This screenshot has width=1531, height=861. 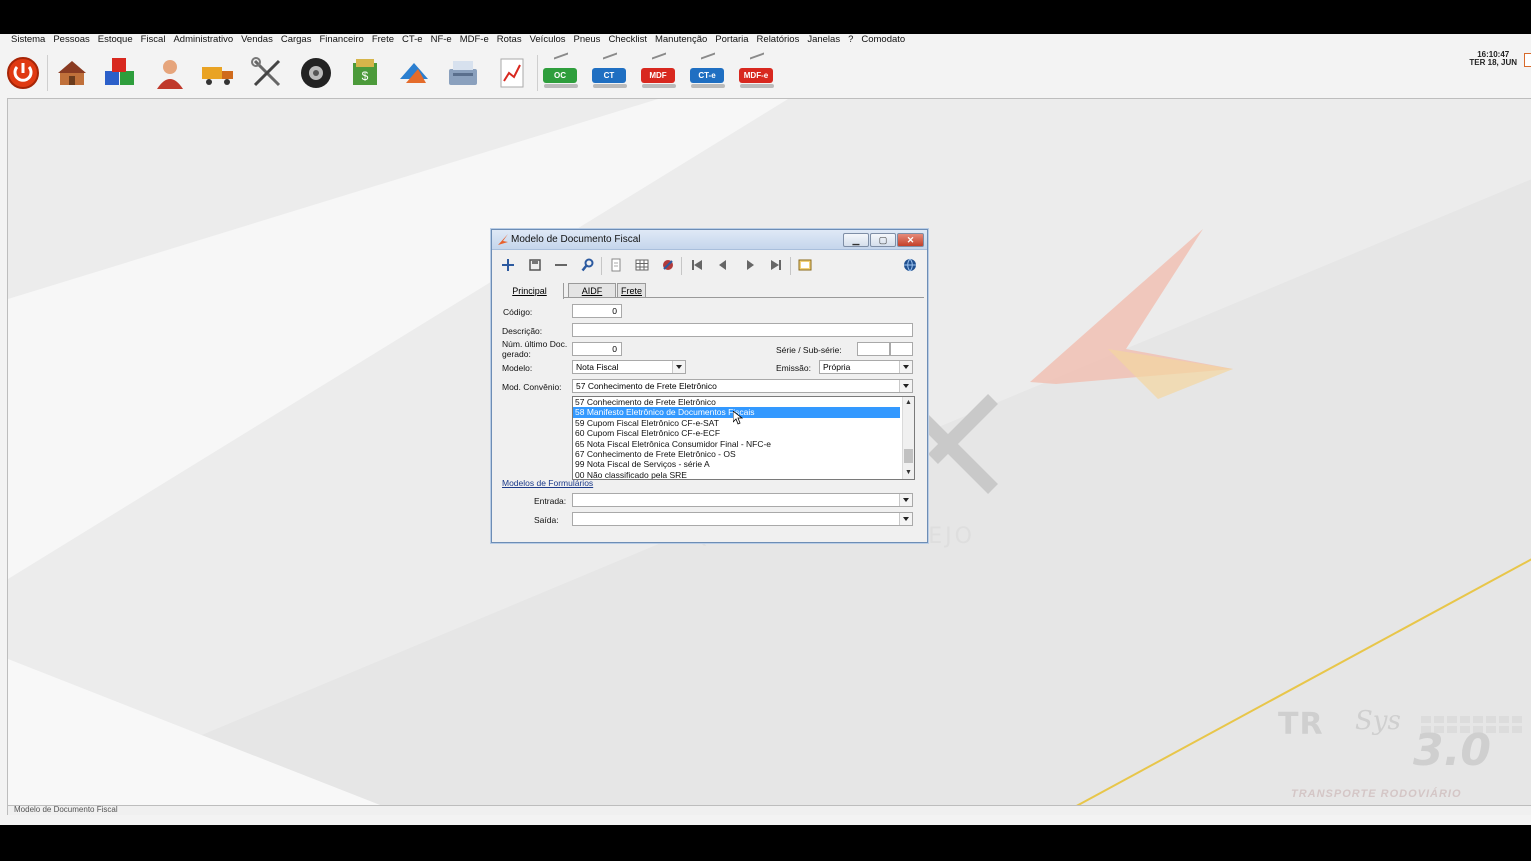 What do you see at coordinates (412, 40) in the screenshot?
I see `menu-item-9: CT-e` at bounding box center [412, 40].